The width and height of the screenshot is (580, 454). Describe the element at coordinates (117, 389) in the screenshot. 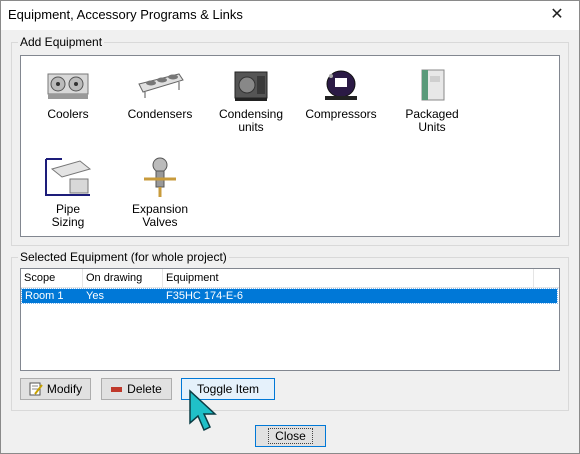

I see `delete-icon` at that location.